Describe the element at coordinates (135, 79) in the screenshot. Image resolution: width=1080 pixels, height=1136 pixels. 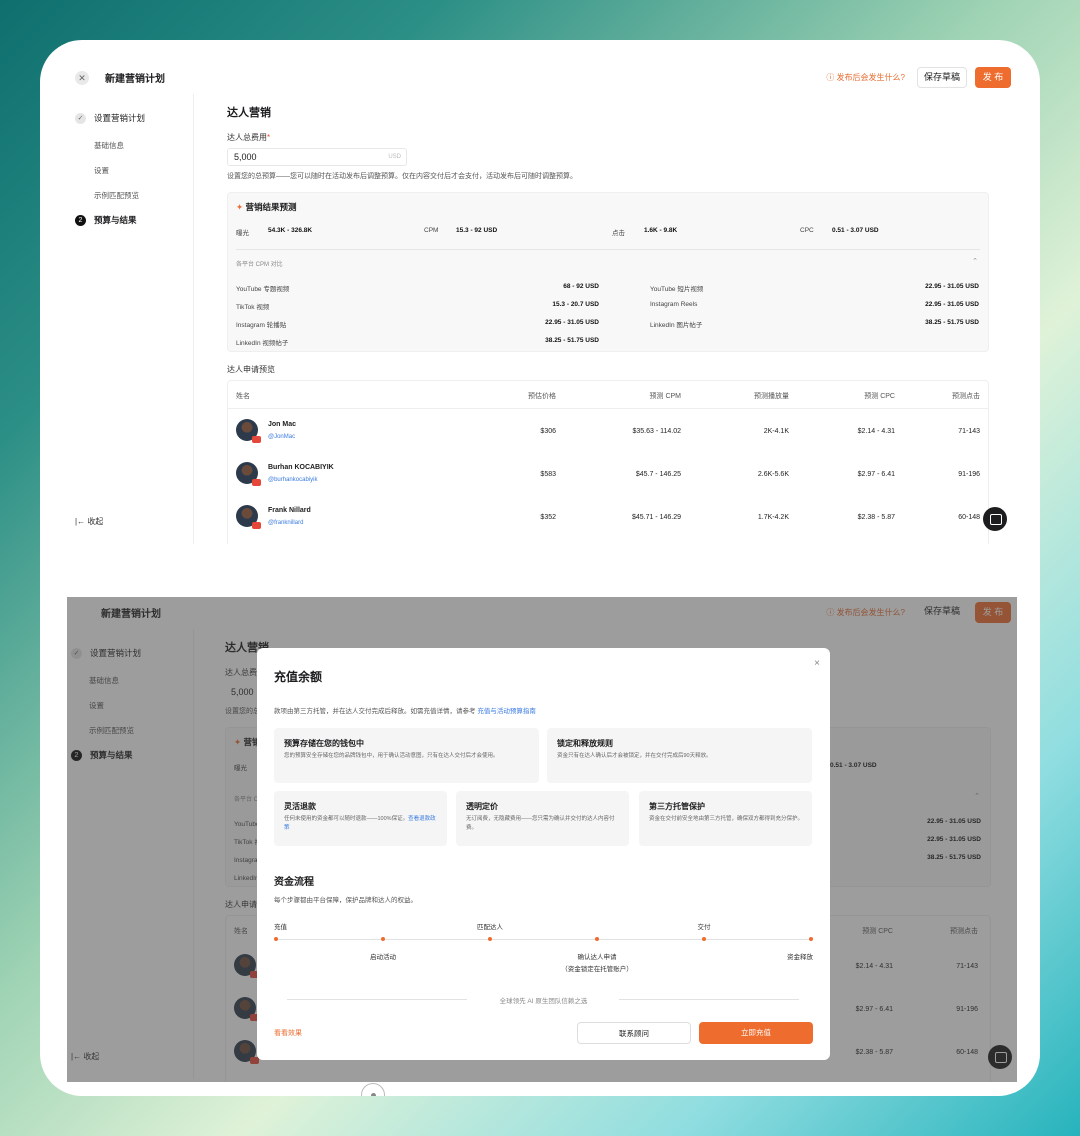
I see `page-title: 新建营销计划` at that location.